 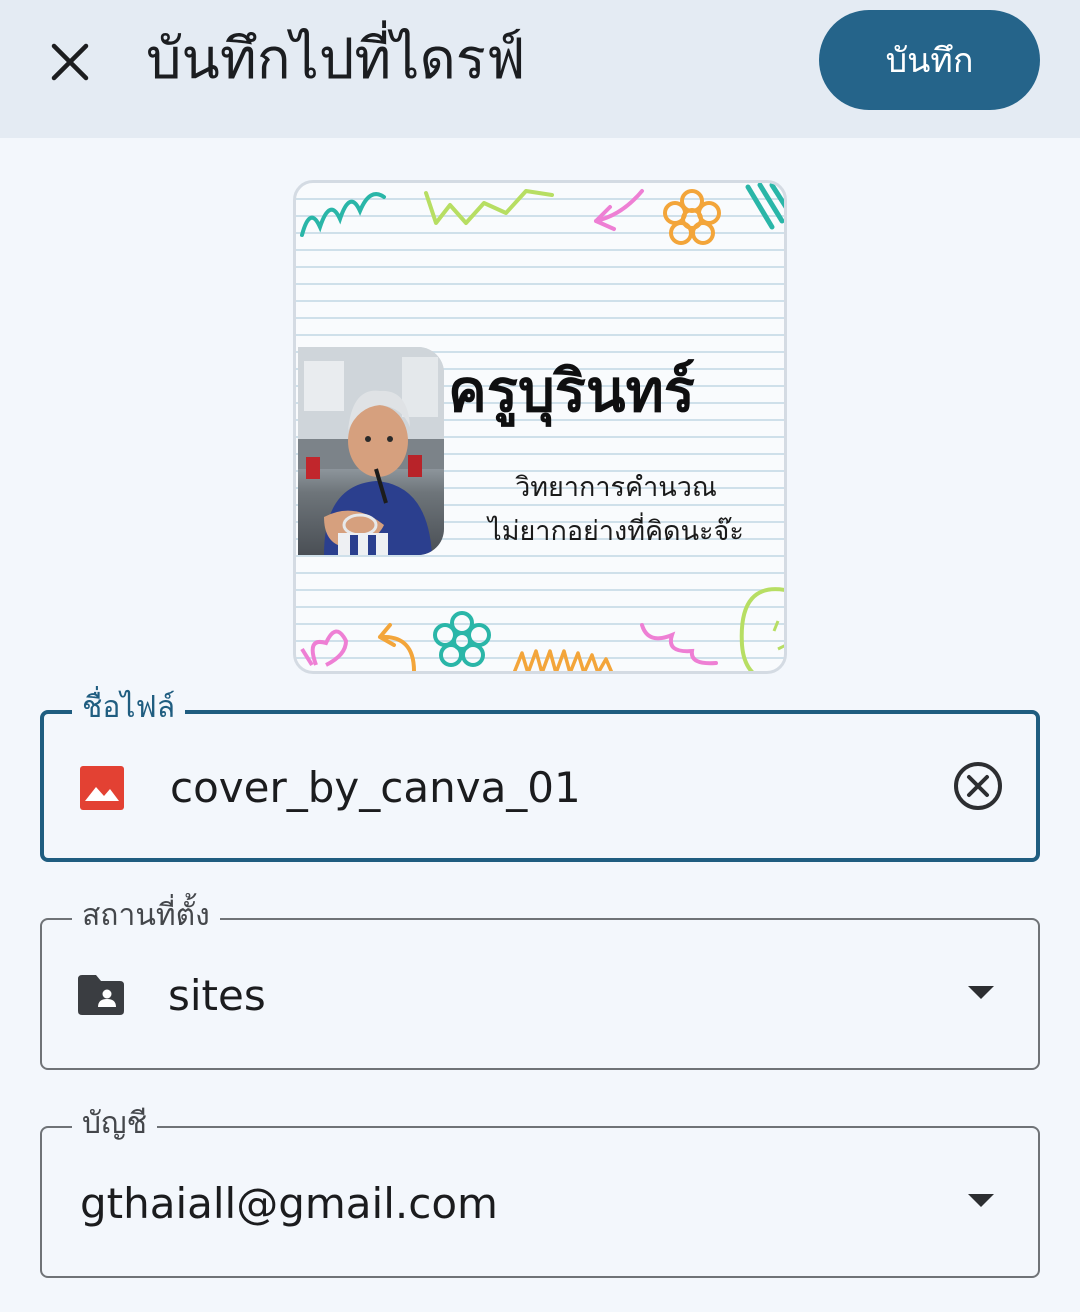 I want to click on location-value: sites, so click(x=217, y=995).